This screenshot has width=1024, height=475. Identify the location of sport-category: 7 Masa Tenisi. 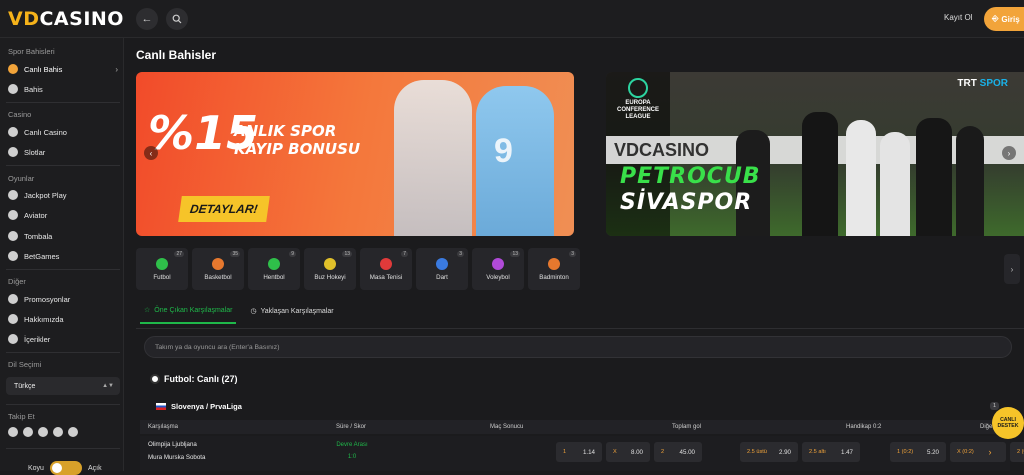
(386, 269).